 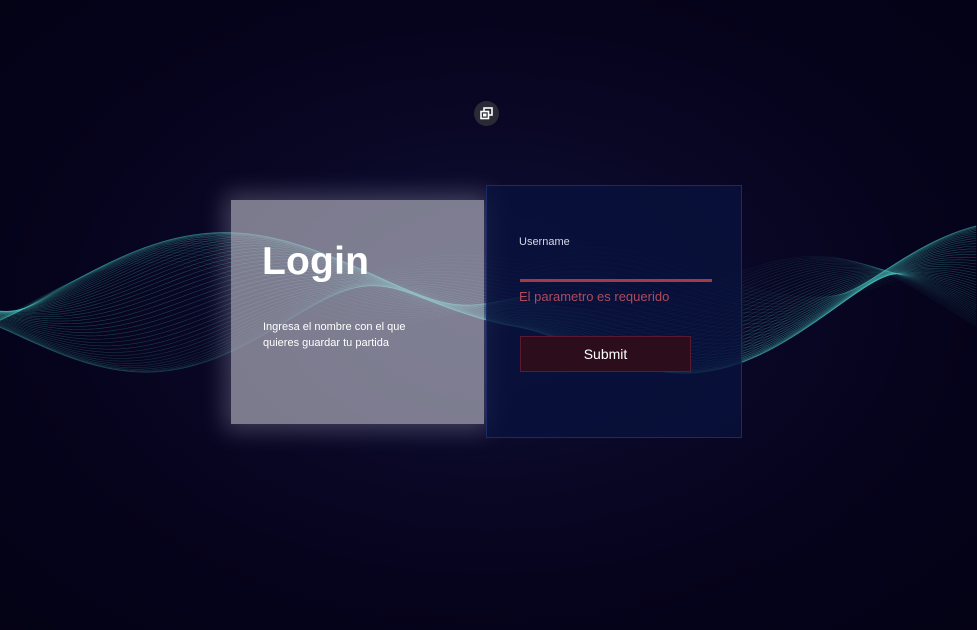 I want to click on toggle-window-button, so click(x=486, y=113).